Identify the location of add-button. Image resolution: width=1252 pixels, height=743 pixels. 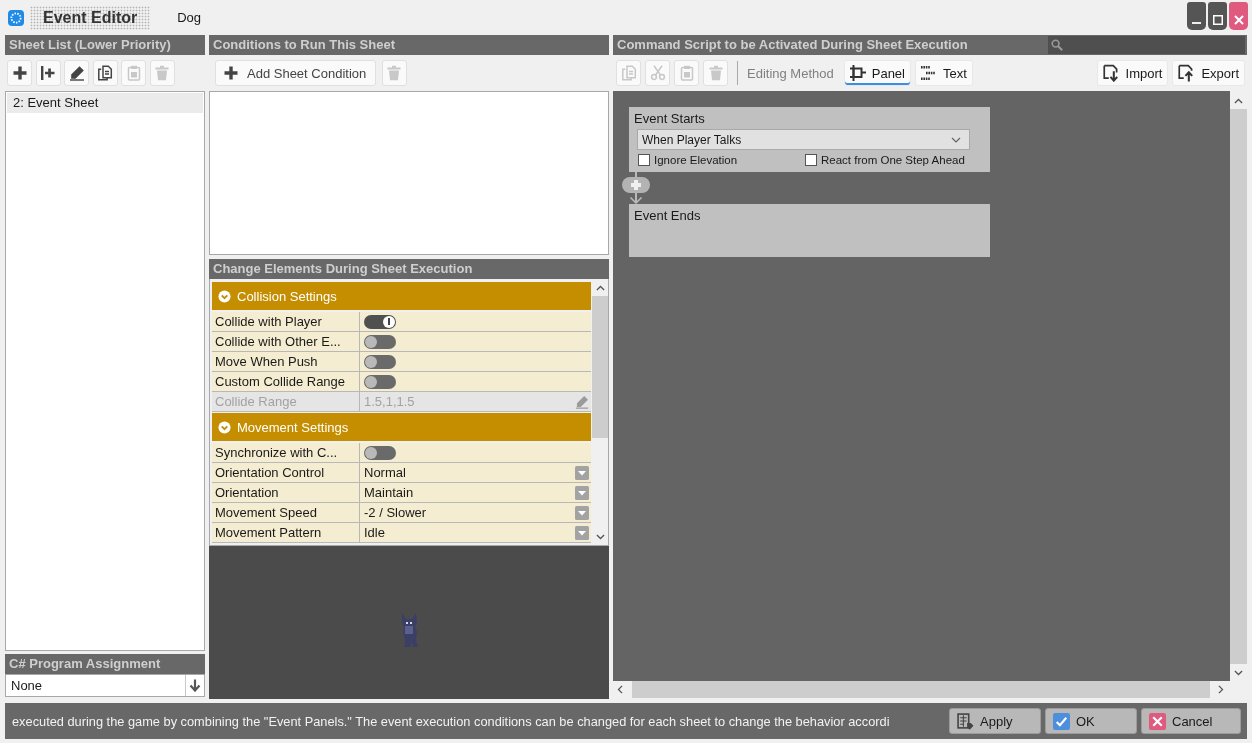
(19, 73).